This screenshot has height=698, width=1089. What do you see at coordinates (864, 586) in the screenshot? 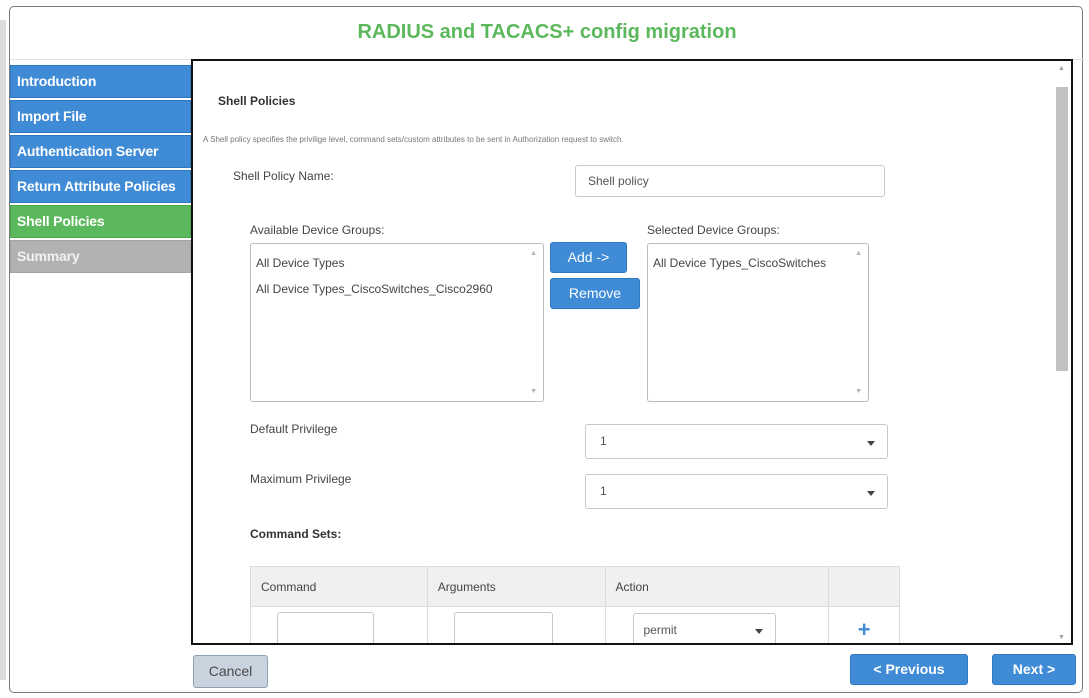
I see `column-header-add` at bounding box center [864, 586].